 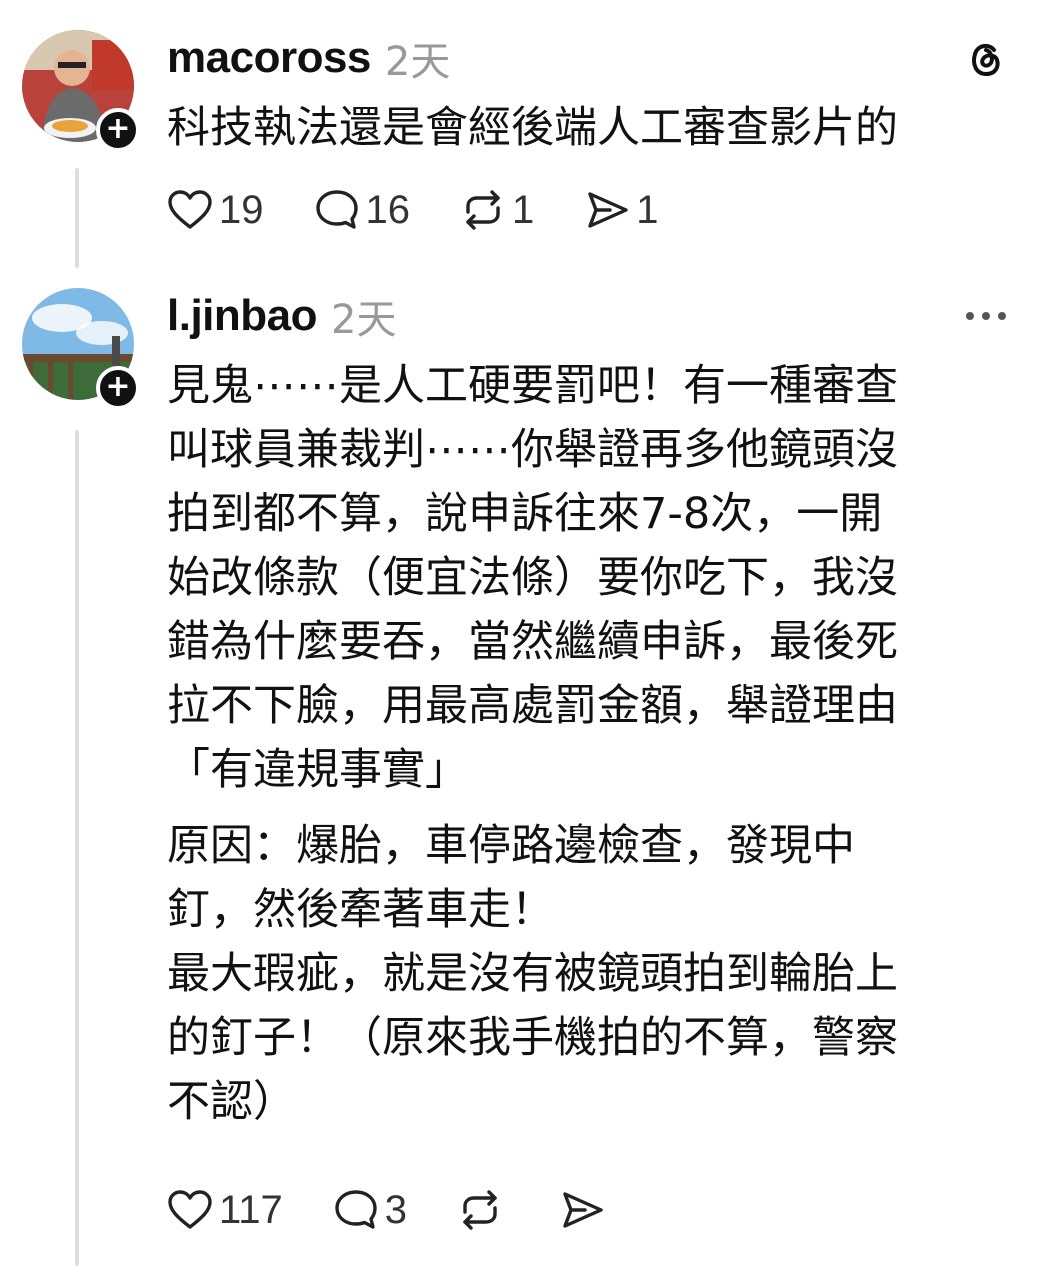 I want to click on username: macoross, so click(x=269, y=58).